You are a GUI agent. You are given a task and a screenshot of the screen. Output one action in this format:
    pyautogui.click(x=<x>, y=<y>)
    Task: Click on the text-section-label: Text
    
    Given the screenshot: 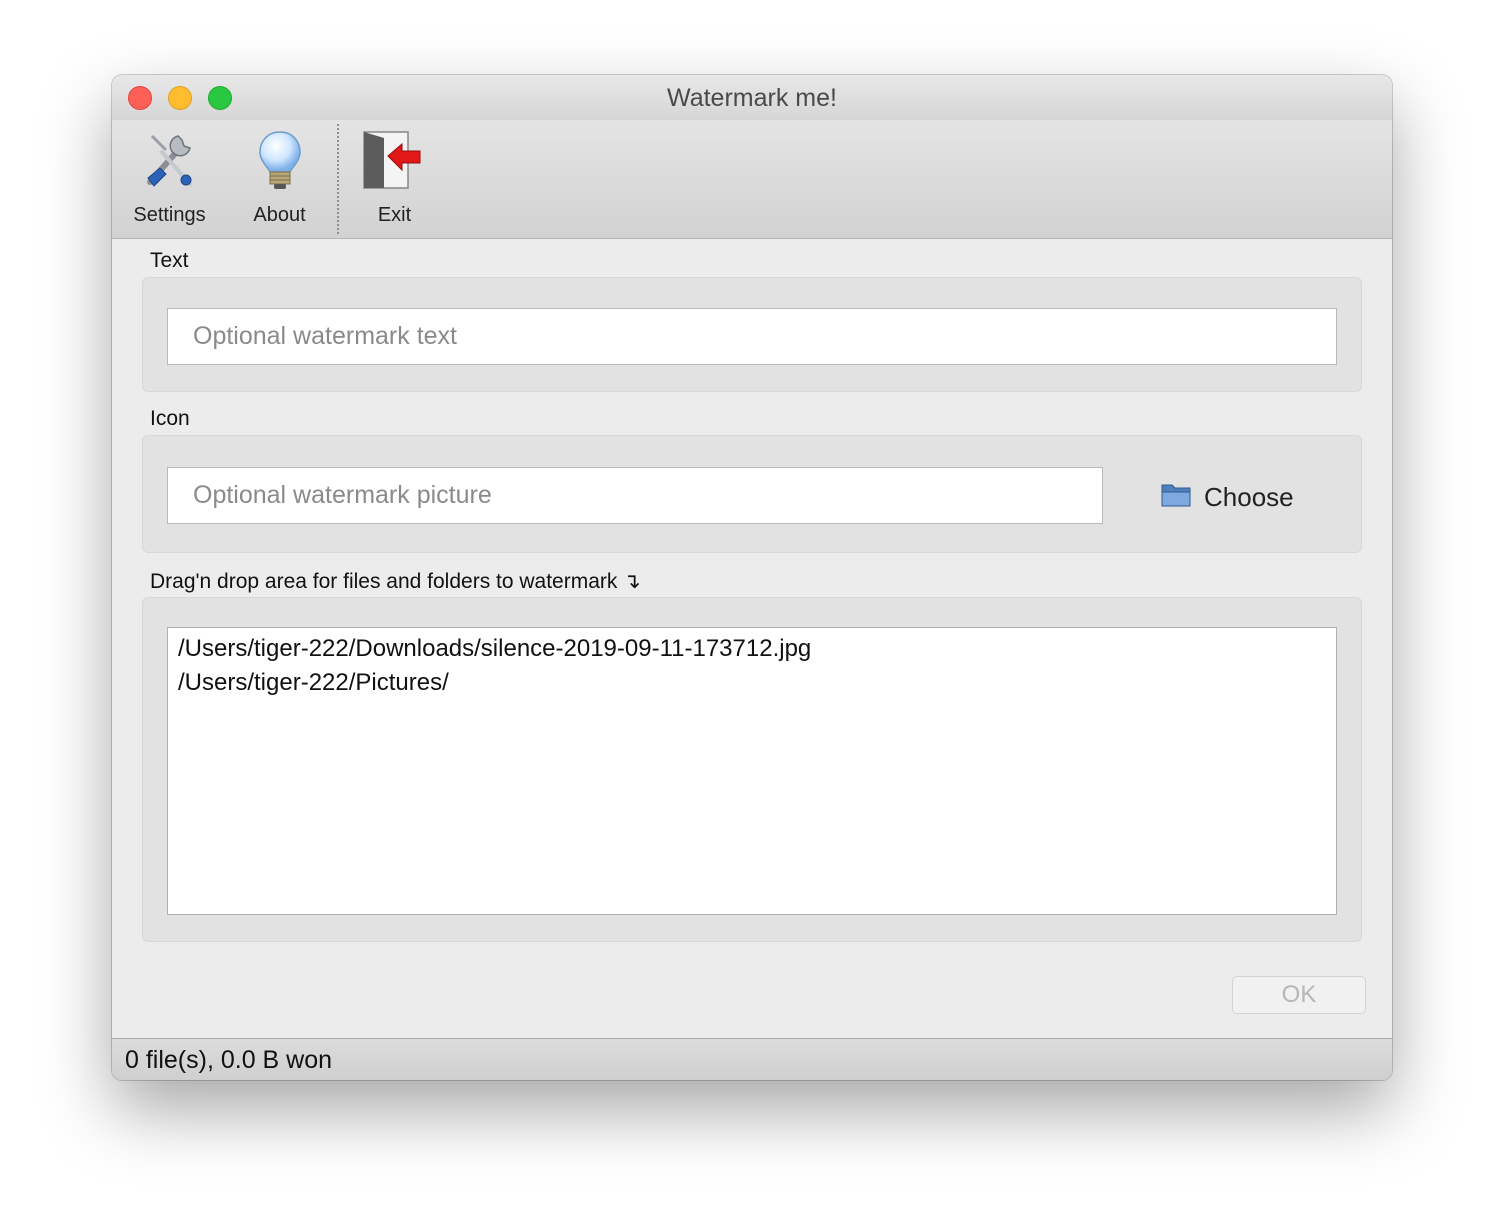 What is the action you would take?
    pyautogui.click(x=169, y=260)
    